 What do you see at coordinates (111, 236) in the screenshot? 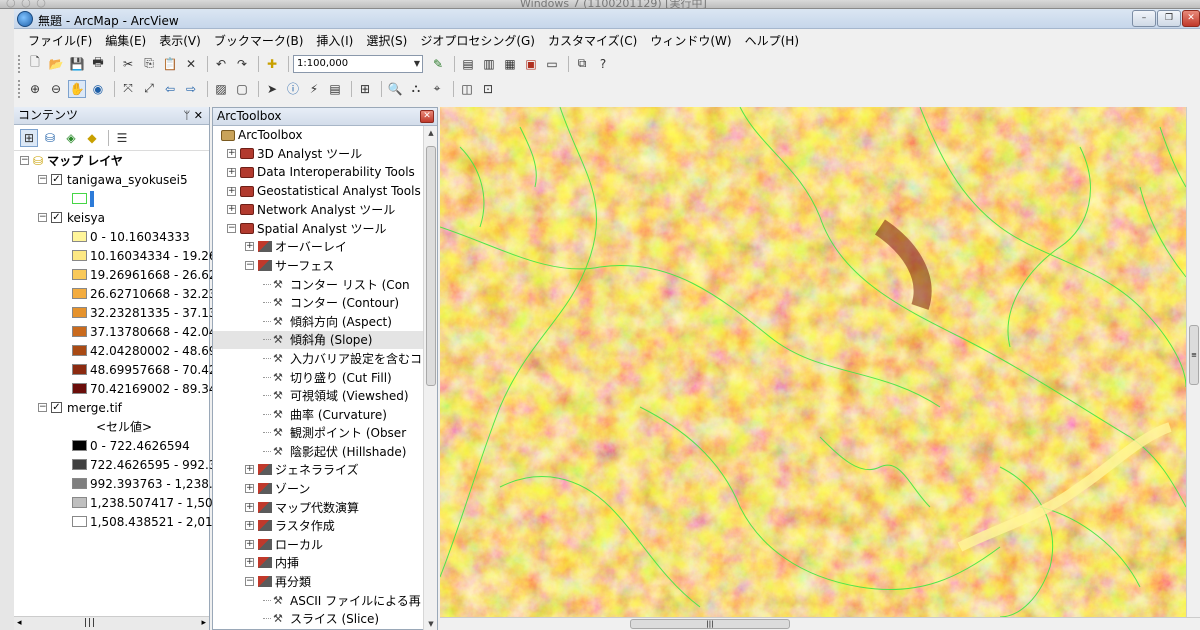
I see `legend-class-row: 0 - 10.16034333` at bounding box center [111, 236].